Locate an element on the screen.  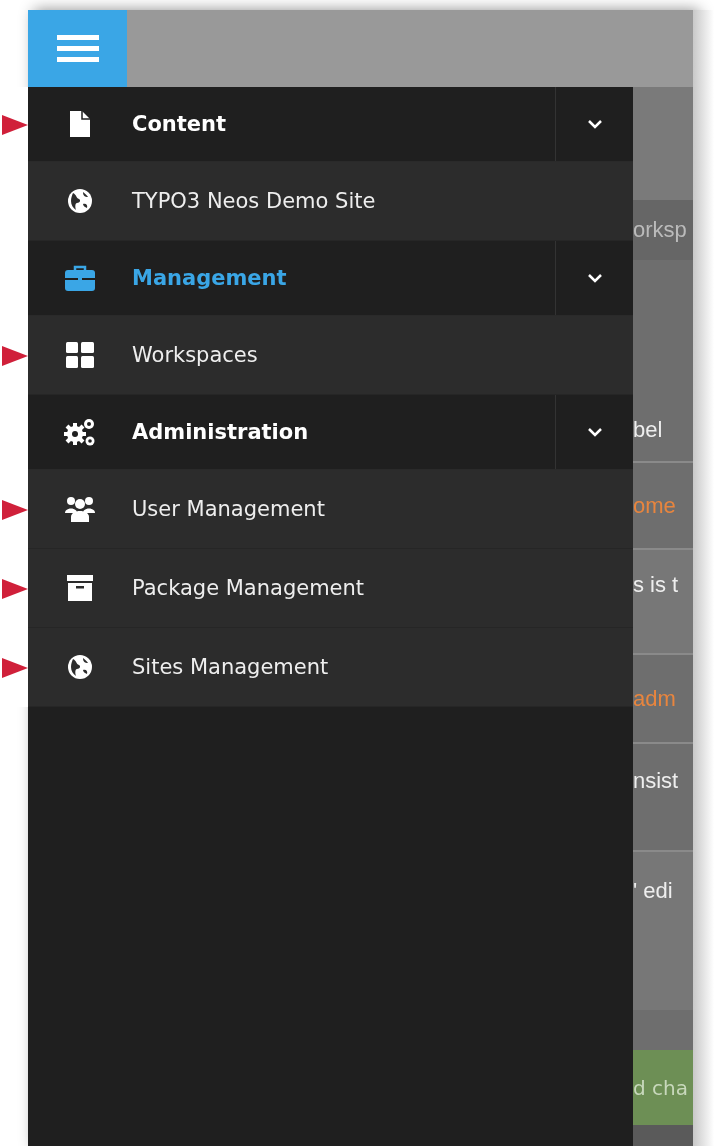
menu-button is located at coordinates (77, 48).